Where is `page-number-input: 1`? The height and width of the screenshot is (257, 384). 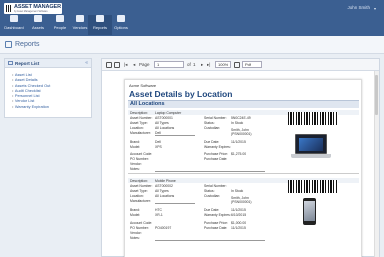 page-number-input: 1 is located at coordinates (169, 64).